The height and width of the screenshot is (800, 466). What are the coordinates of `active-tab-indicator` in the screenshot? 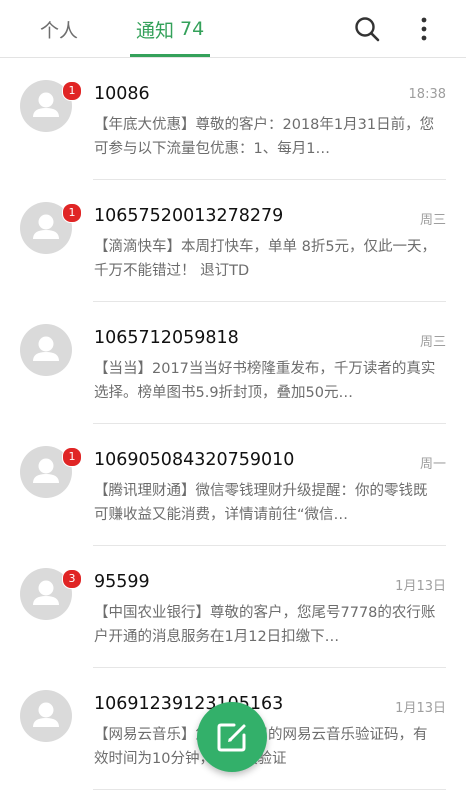 It's located at (170, 55).